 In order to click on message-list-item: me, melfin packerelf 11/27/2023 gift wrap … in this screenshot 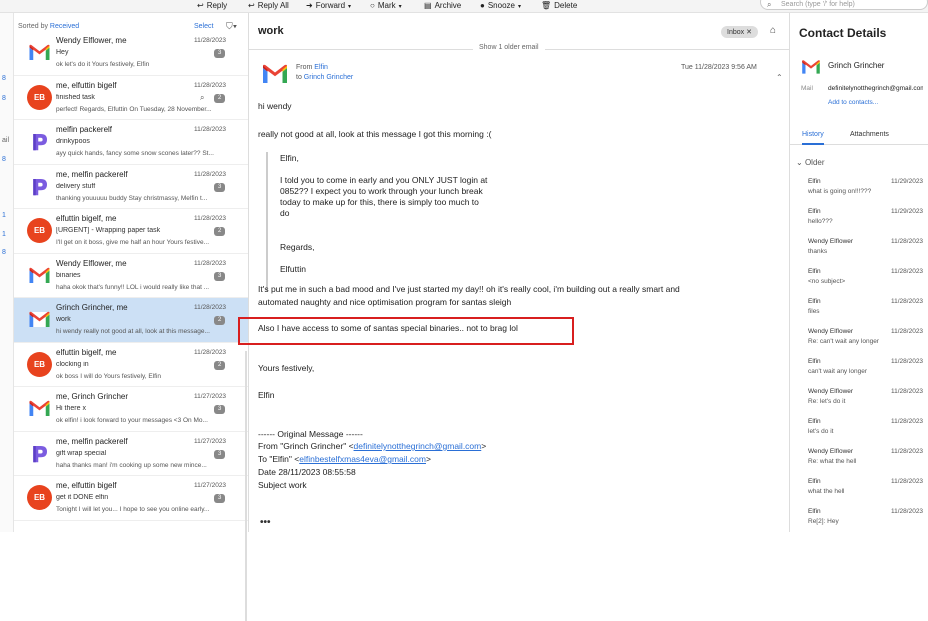, I will do `click(131, 454)`.